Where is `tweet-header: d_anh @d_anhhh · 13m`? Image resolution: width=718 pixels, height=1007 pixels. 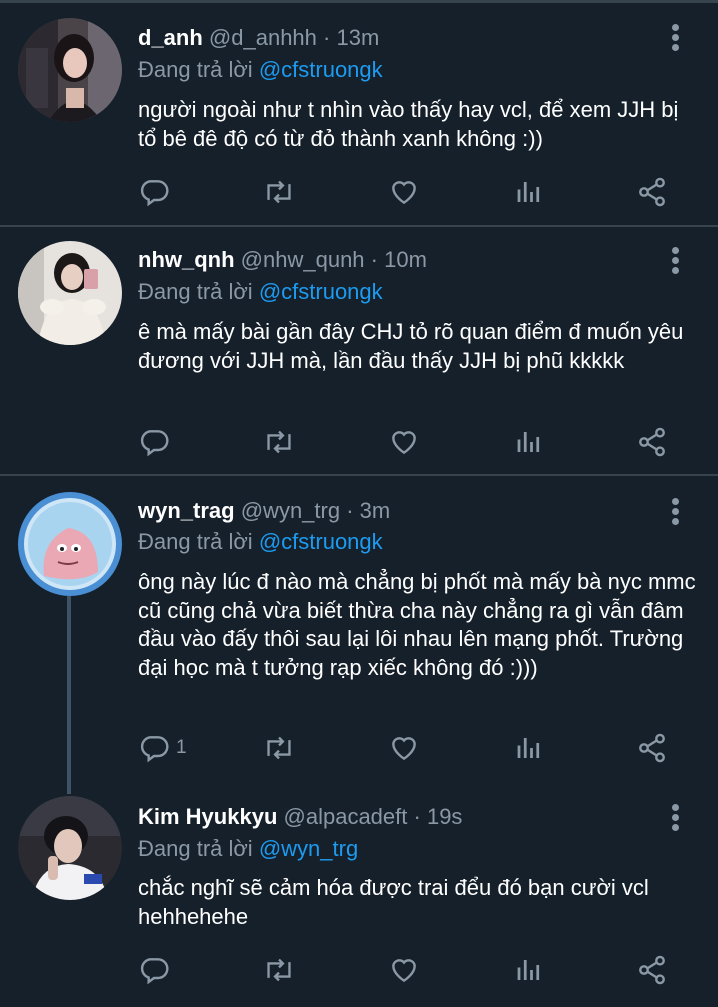 tweet-header: d_anh @d_anhhh · 13m is located at coordinates (258, 38).